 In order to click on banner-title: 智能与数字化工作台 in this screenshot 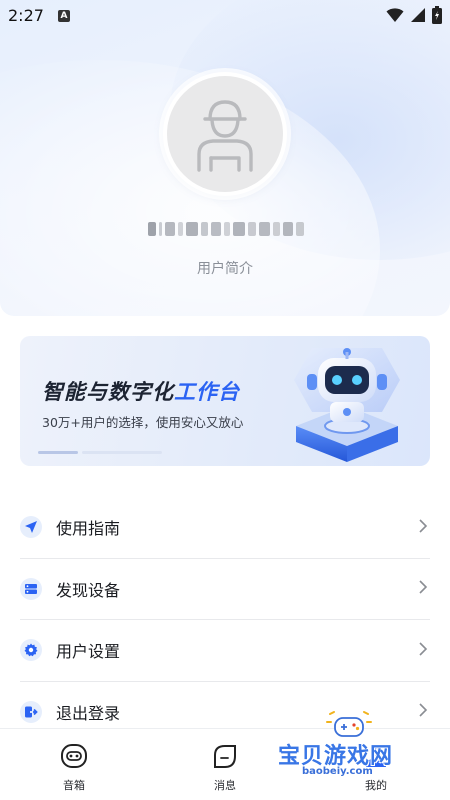, I will do `click(141, 391)`.